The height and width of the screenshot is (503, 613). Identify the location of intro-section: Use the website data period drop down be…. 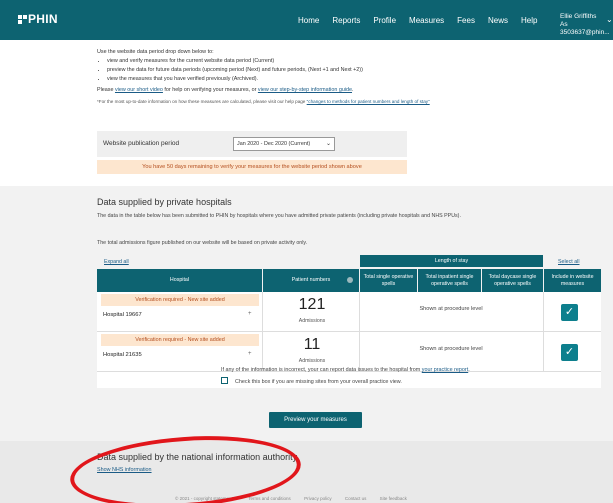
(307, 77).